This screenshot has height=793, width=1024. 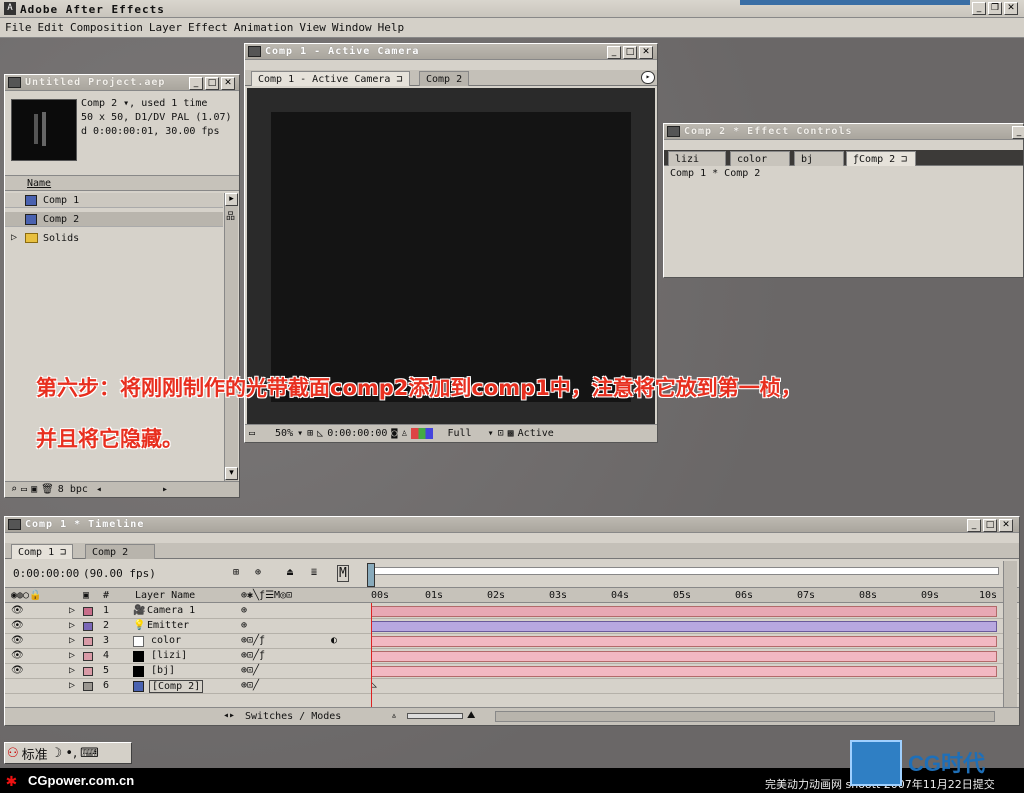 I want to click on layer-row: 👁 ▷ 2 💡 Emitter ⊕, so click(x=512, y=626).